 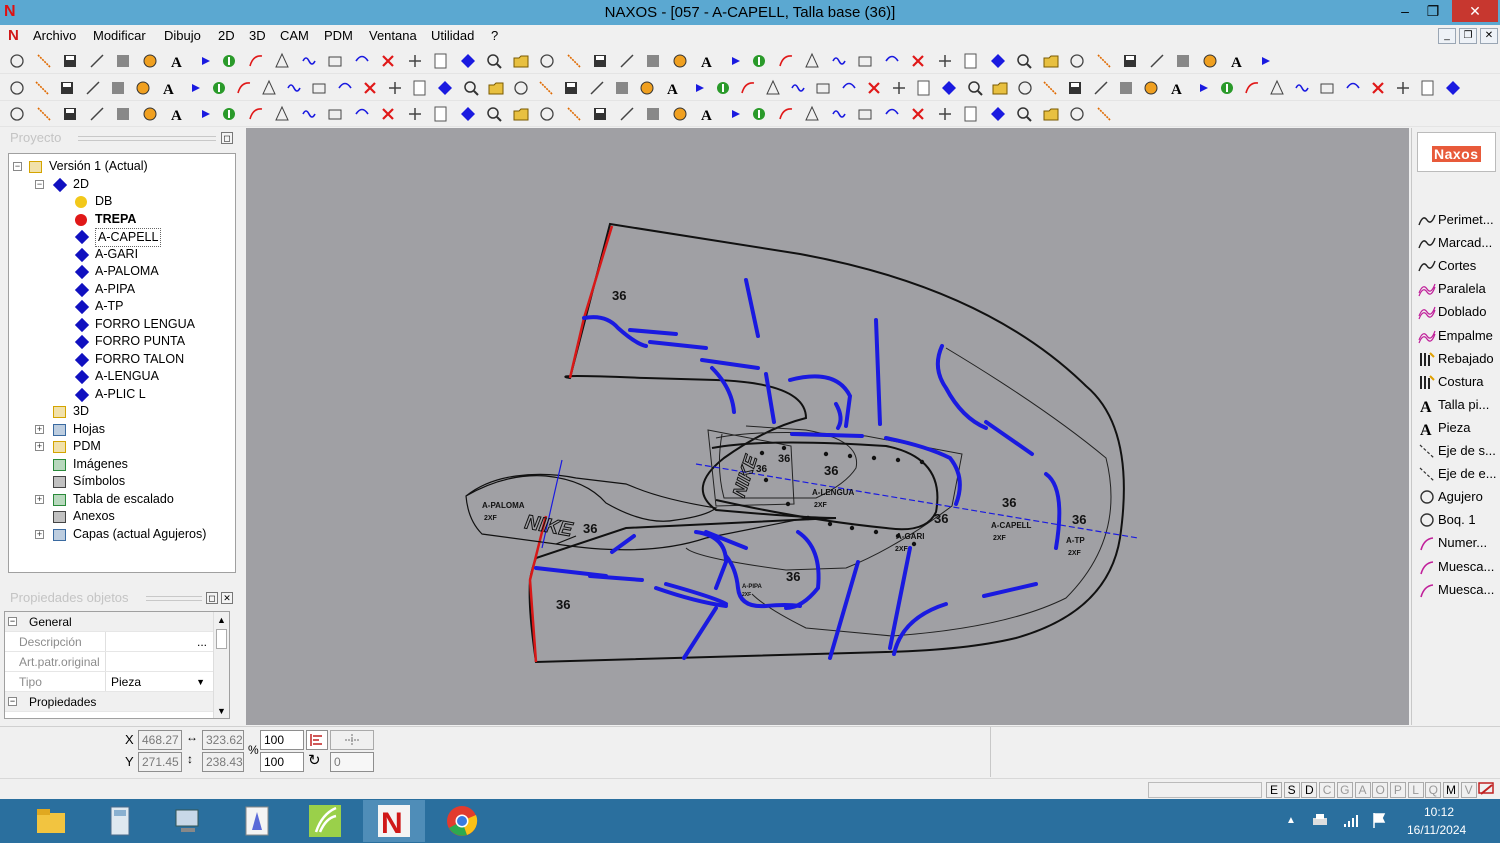 I want to click on printer-tray-icon, so click(x=1320, y=821).